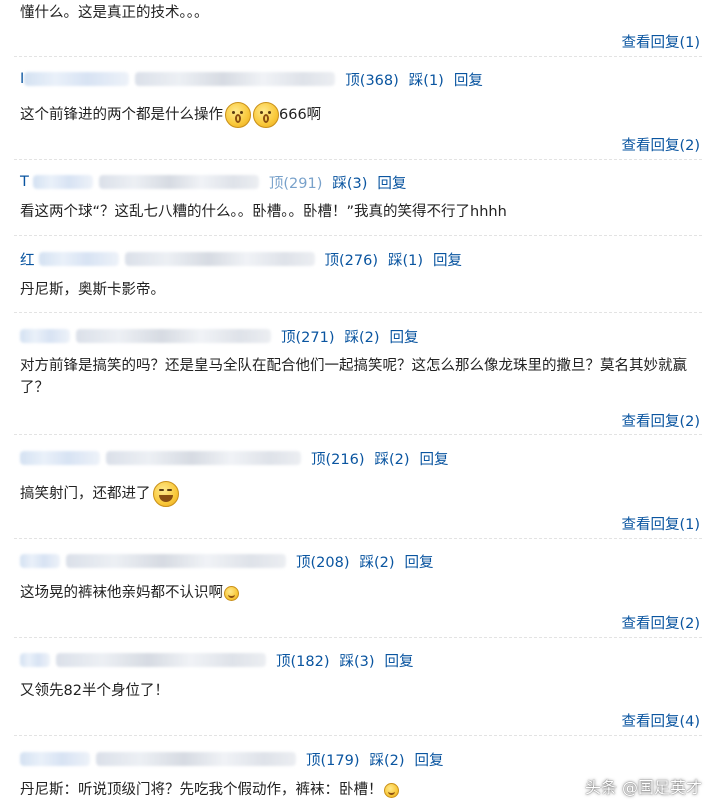 The width and height of the screenshot is (720, 808). What do you see at coordinates (300, 115) in the screenshot?
I see `comment-text-suffix: 666啊` at bounding box center [300, 115].